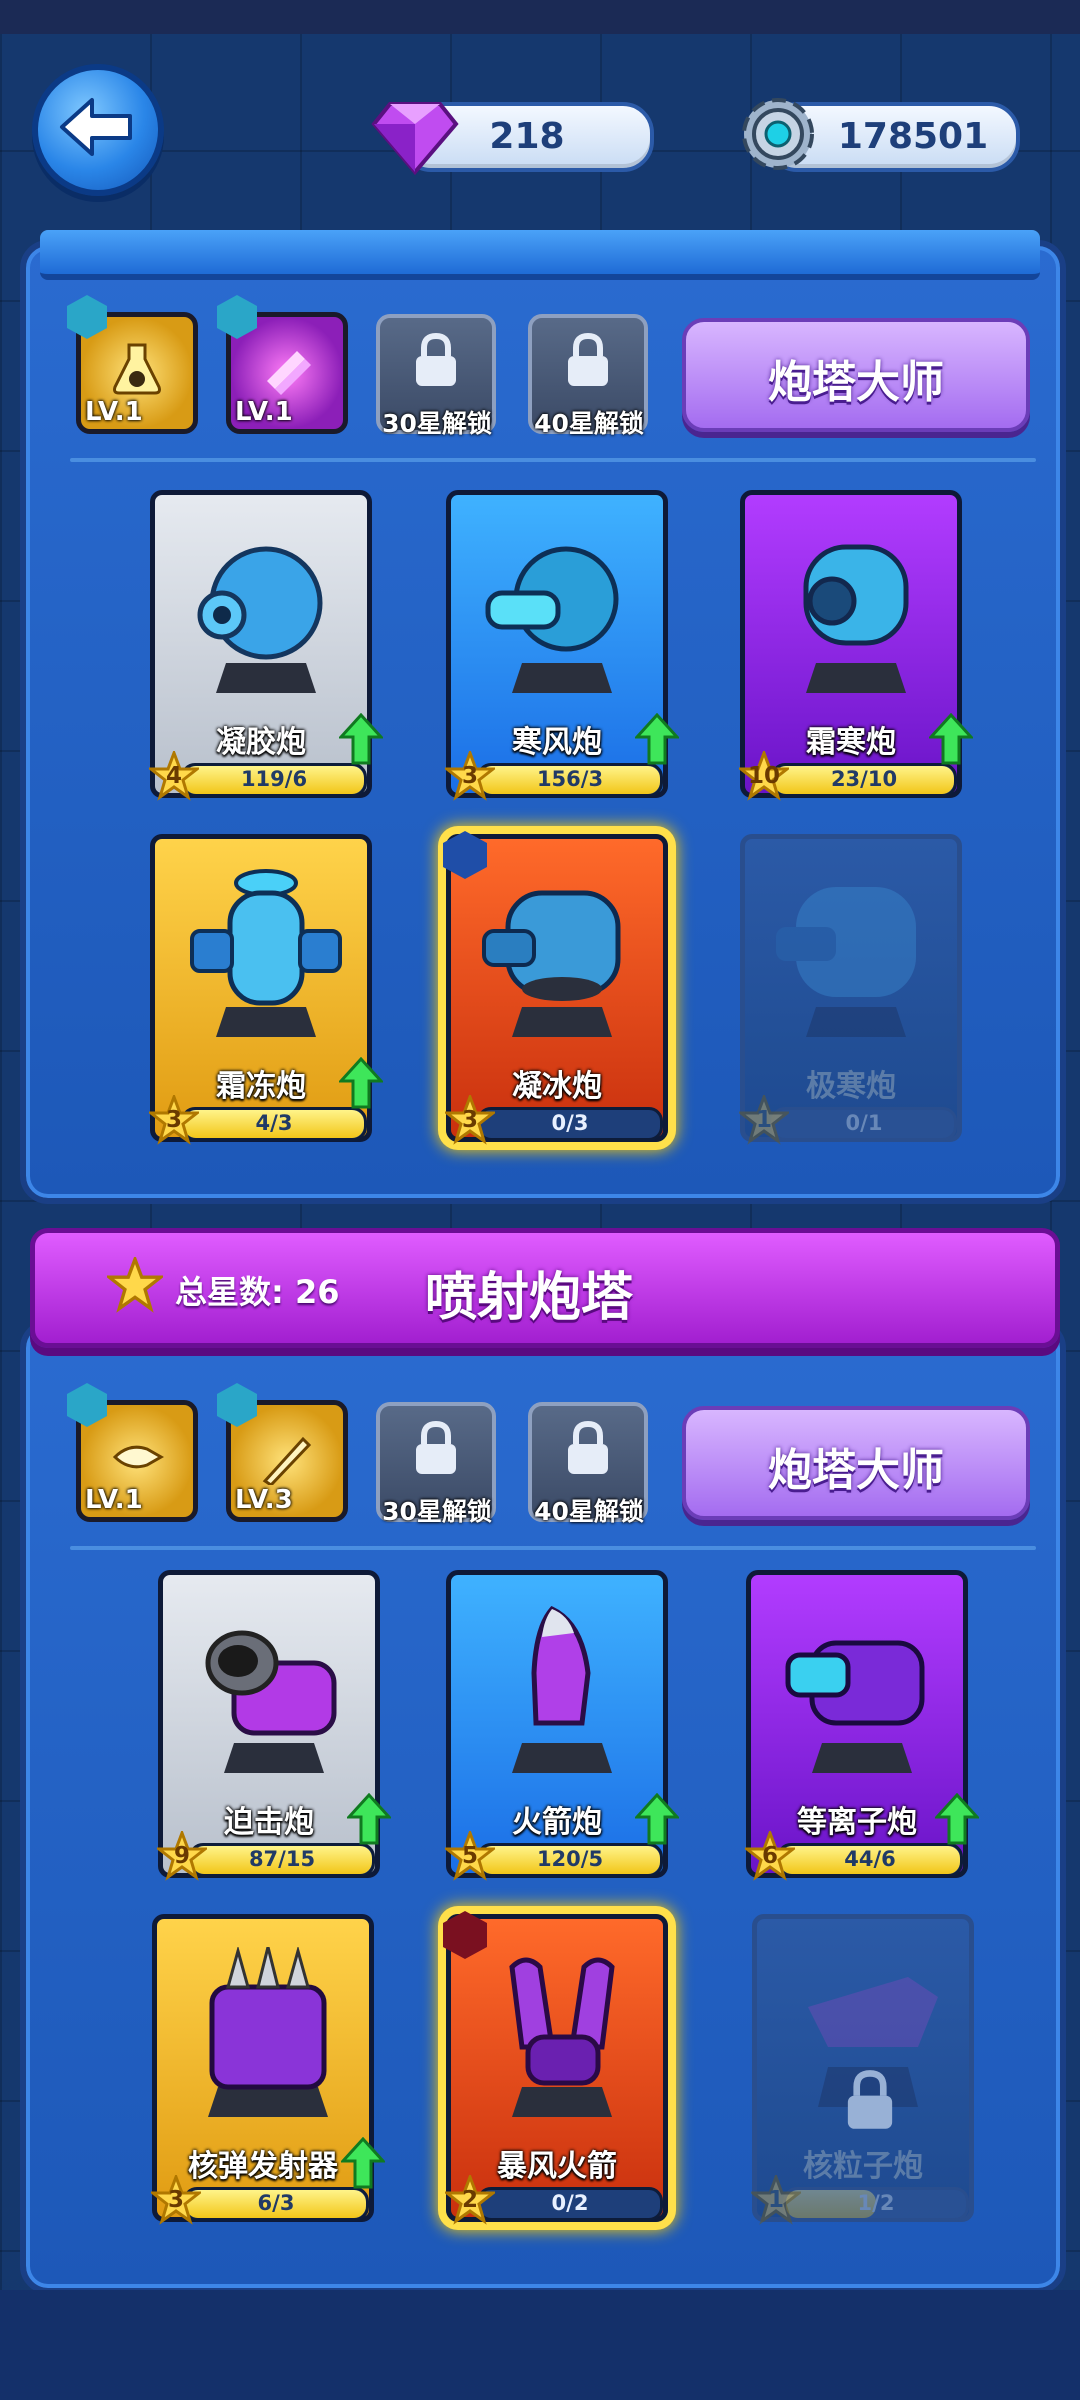  I want to click on gel-cannon-icon, so click(260, 619).